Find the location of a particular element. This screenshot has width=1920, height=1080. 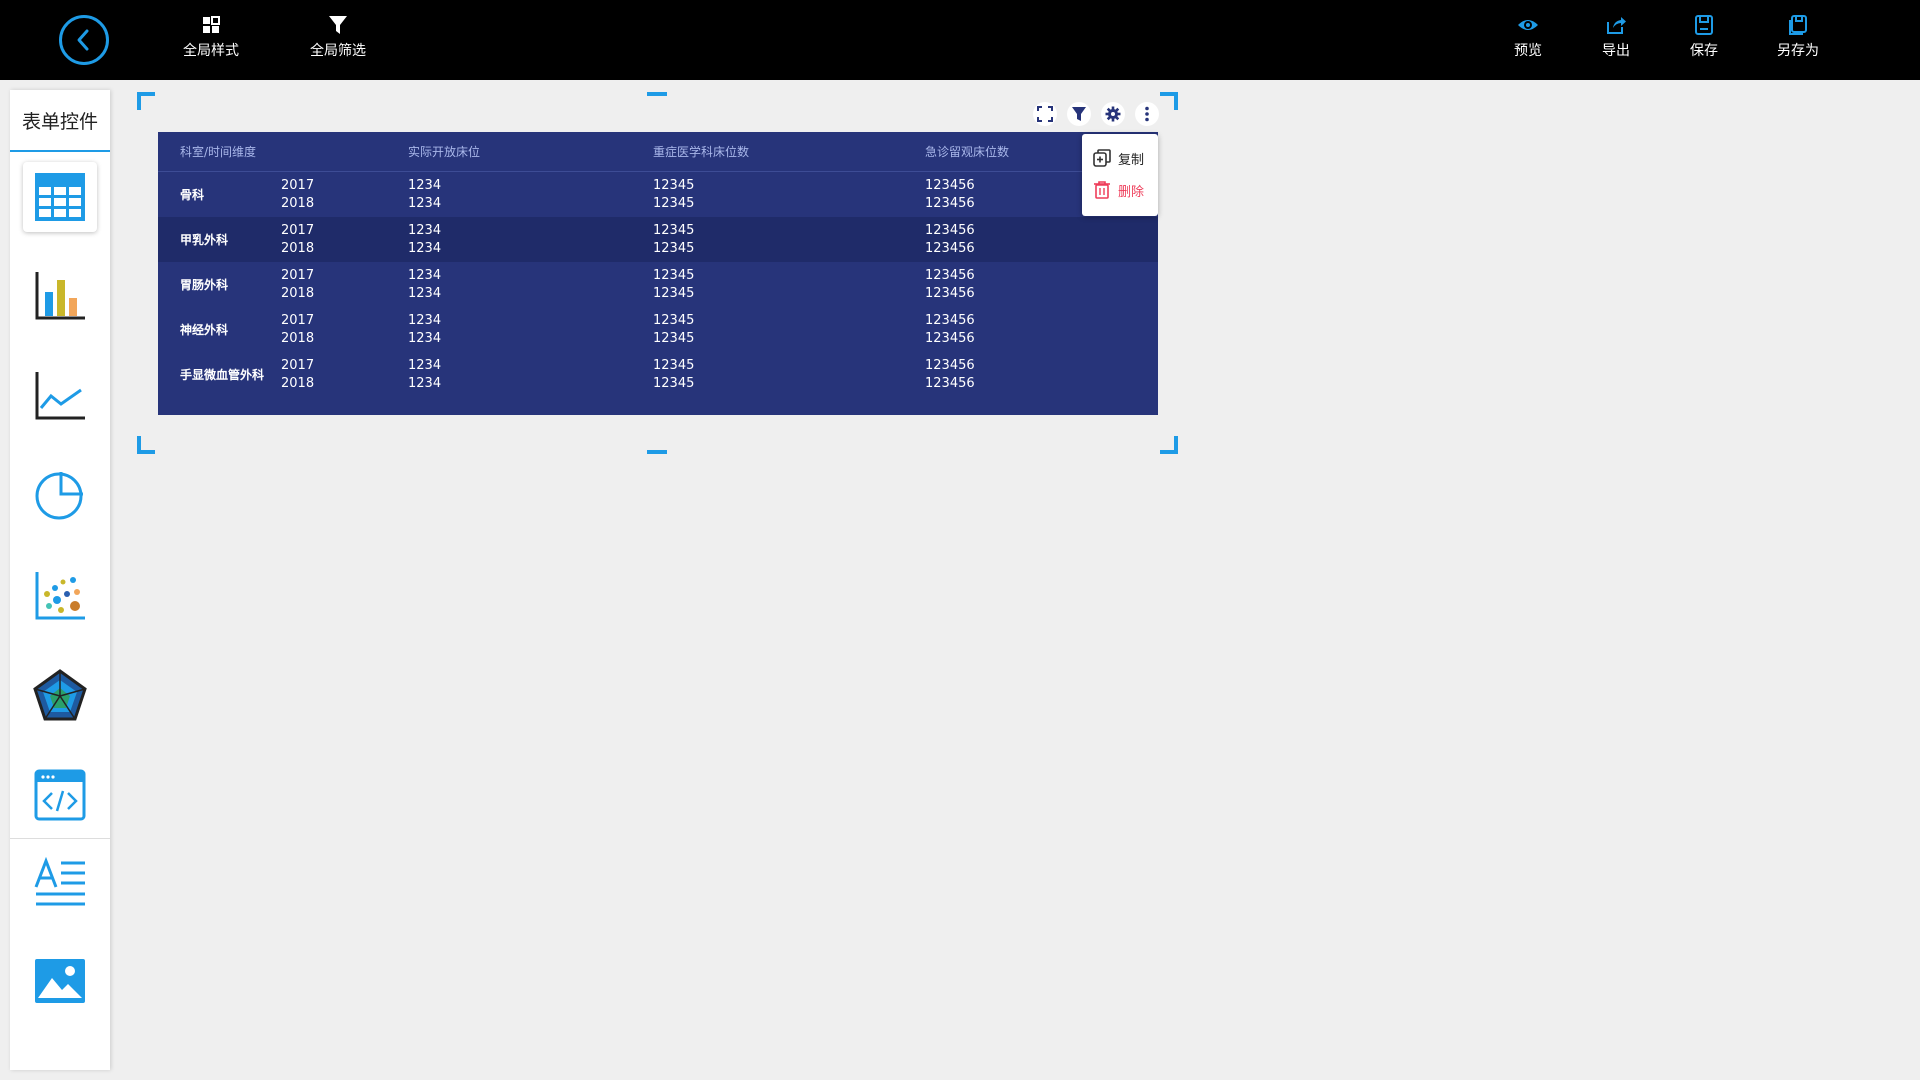

pie-chart-icon is located at coordinates (59, 496).